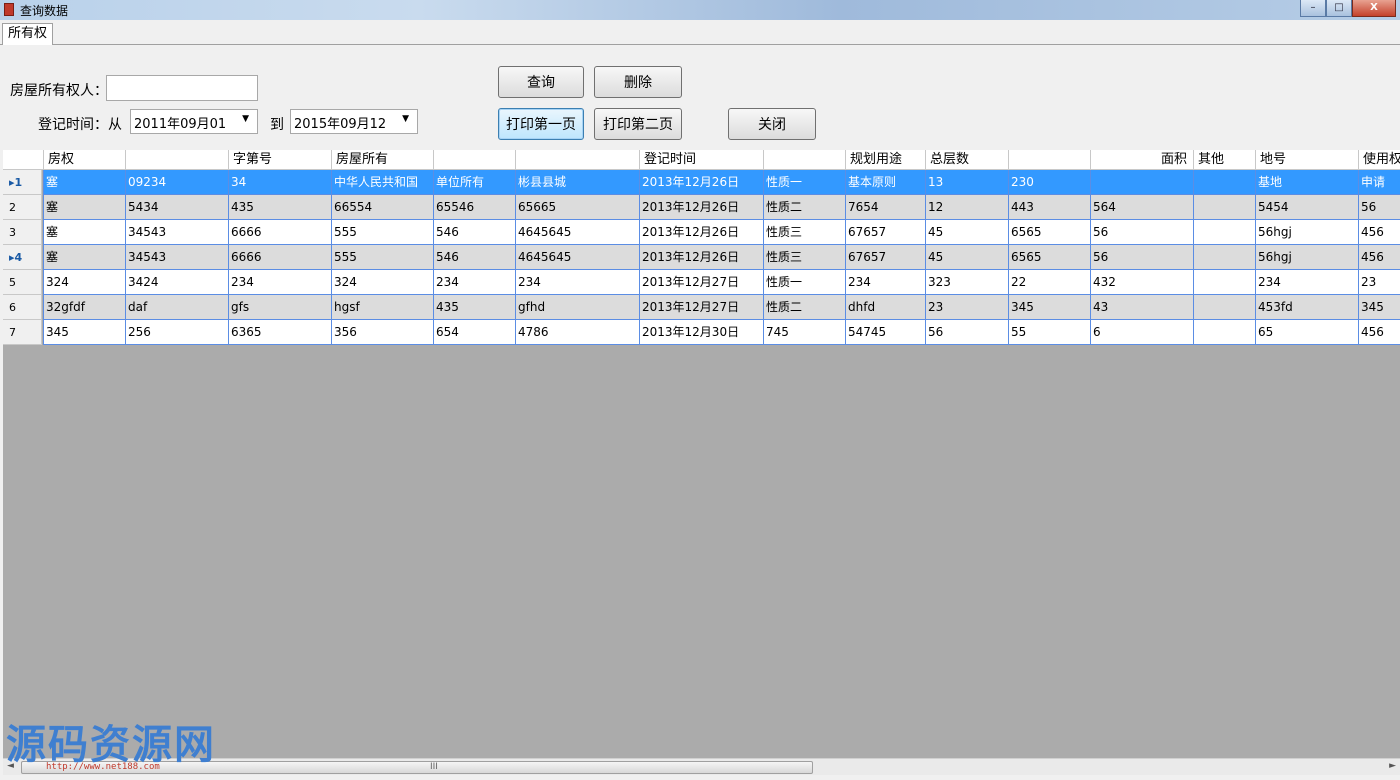 The height and width of the screenshot is (780, 1400). Describe the element at coordinates (1379, 160) in the screenshot. I see `column-header: 使用权` at that location.